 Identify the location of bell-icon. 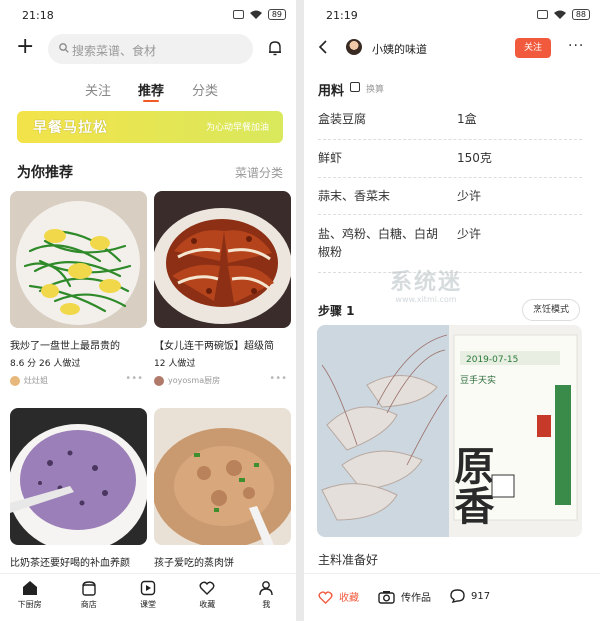
(275, 48).